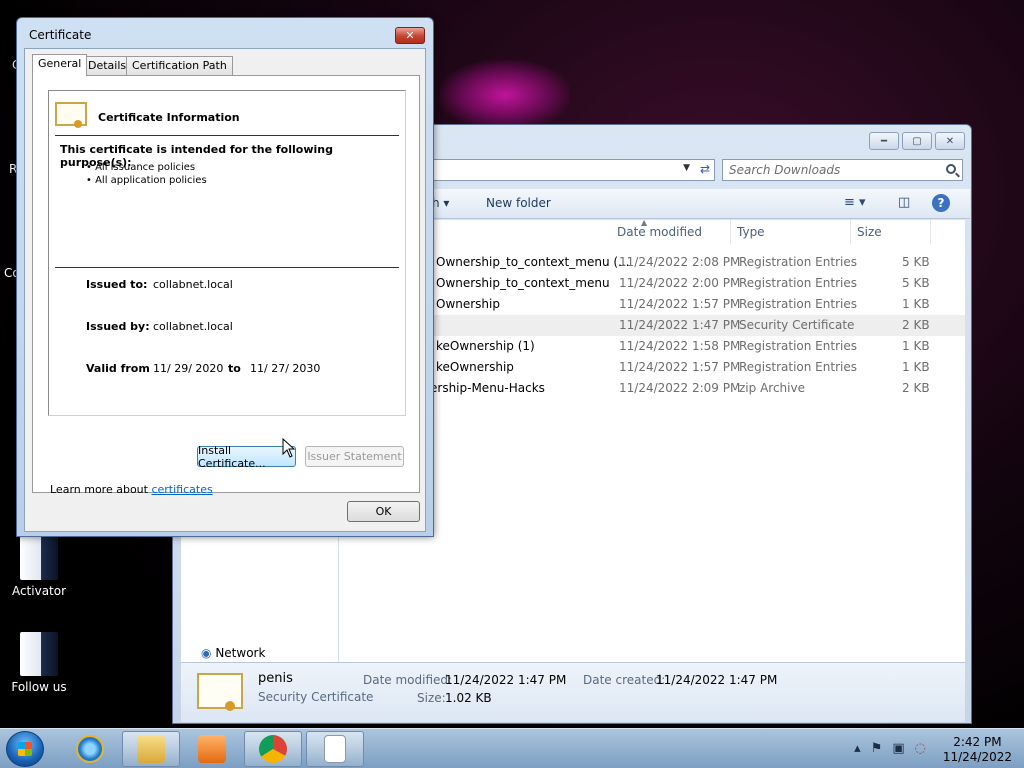  Describe the element at coordinates (891, 232) in the screenshot. I see `column-header-size: Size` at that location.